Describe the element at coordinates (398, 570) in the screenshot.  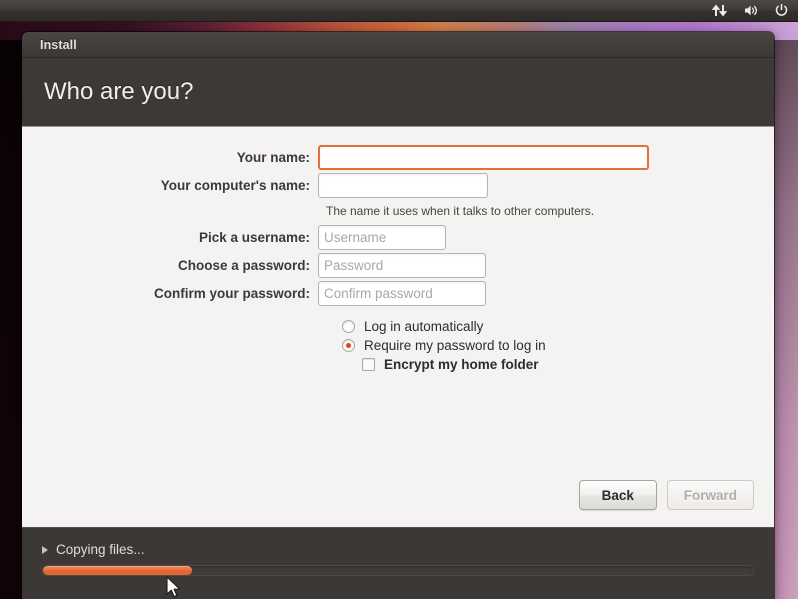
I see `progress-bar` at that location.